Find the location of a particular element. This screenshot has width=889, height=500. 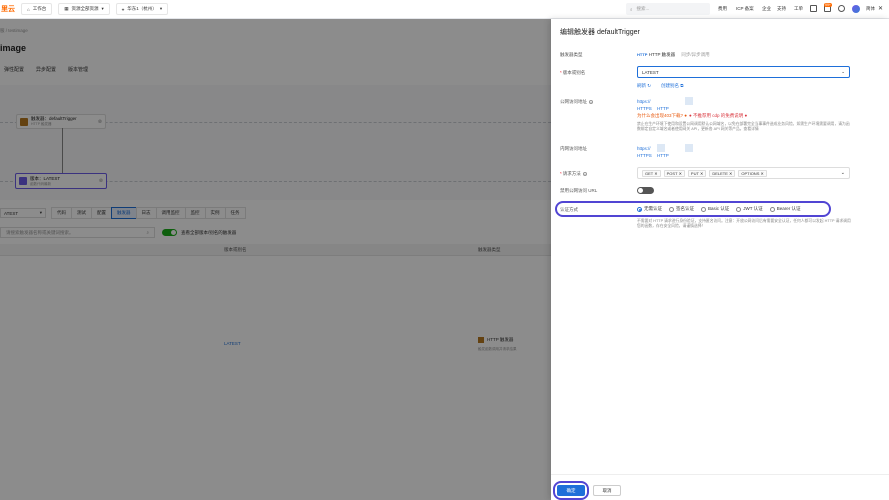

public-url-label: 公网访问地址? is located at coordinates (576, 102).